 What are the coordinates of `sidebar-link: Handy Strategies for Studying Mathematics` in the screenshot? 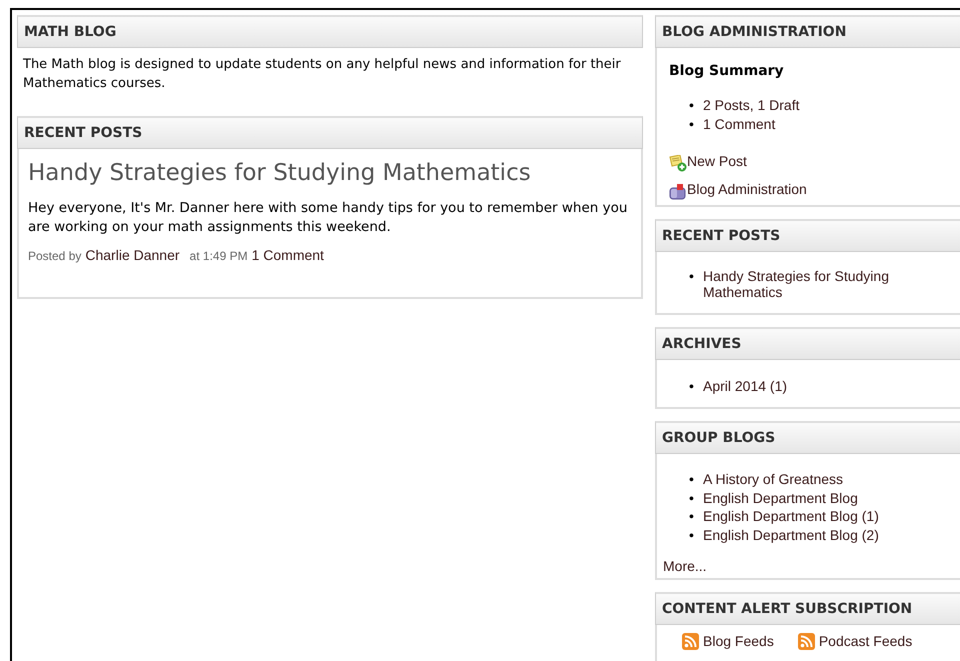 It's located at (815, 284).